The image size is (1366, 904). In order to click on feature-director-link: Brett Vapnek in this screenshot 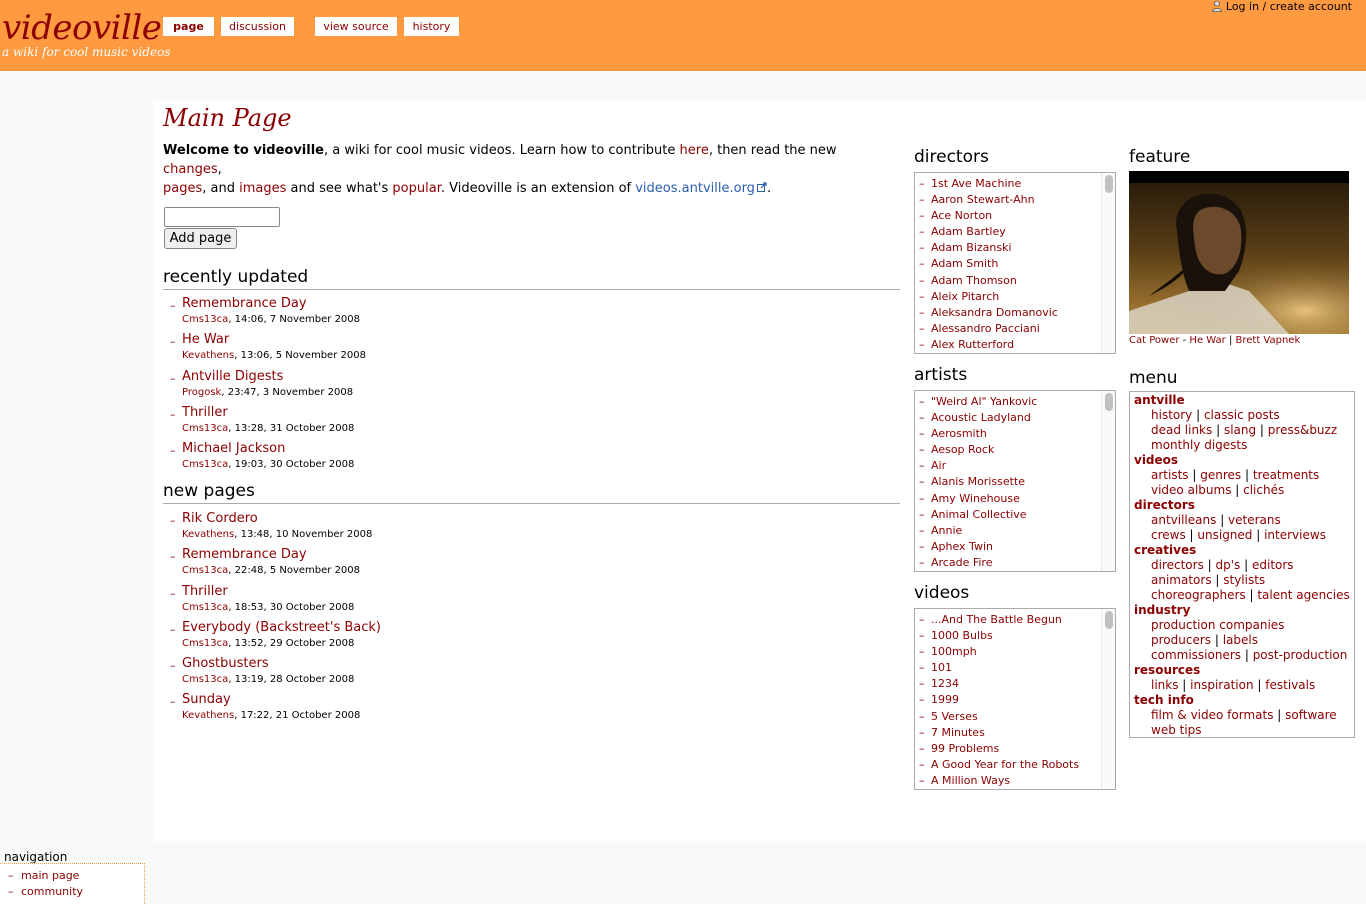, I will do `click(1268, 340)`.